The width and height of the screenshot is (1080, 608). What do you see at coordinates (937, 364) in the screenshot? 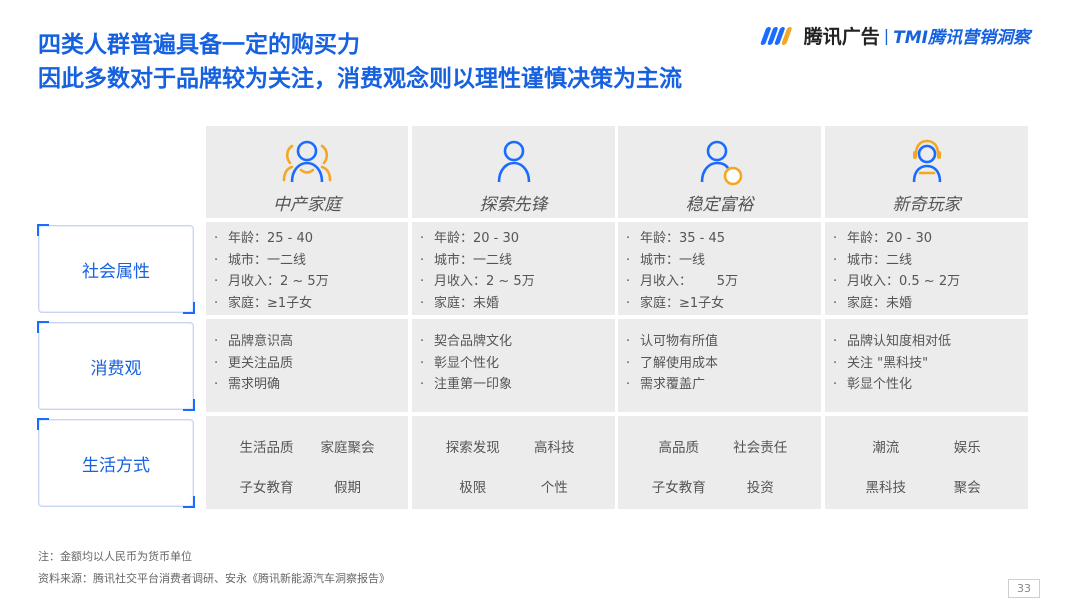
I see `list-item: 关注 "黑科技"` at bounding box center [937, 364].